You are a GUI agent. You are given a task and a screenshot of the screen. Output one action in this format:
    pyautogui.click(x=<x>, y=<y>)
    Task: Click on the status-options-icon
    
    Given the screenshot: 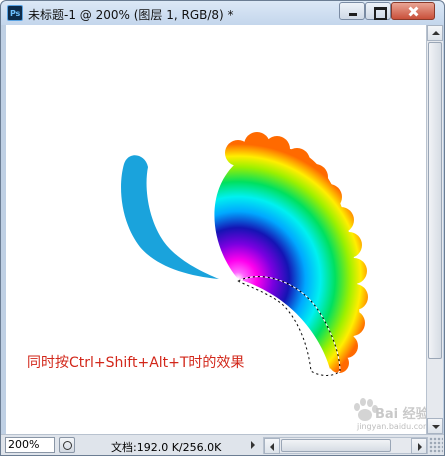 What is the action you would take?
    pyautogui.click(x=67, y=445)
    